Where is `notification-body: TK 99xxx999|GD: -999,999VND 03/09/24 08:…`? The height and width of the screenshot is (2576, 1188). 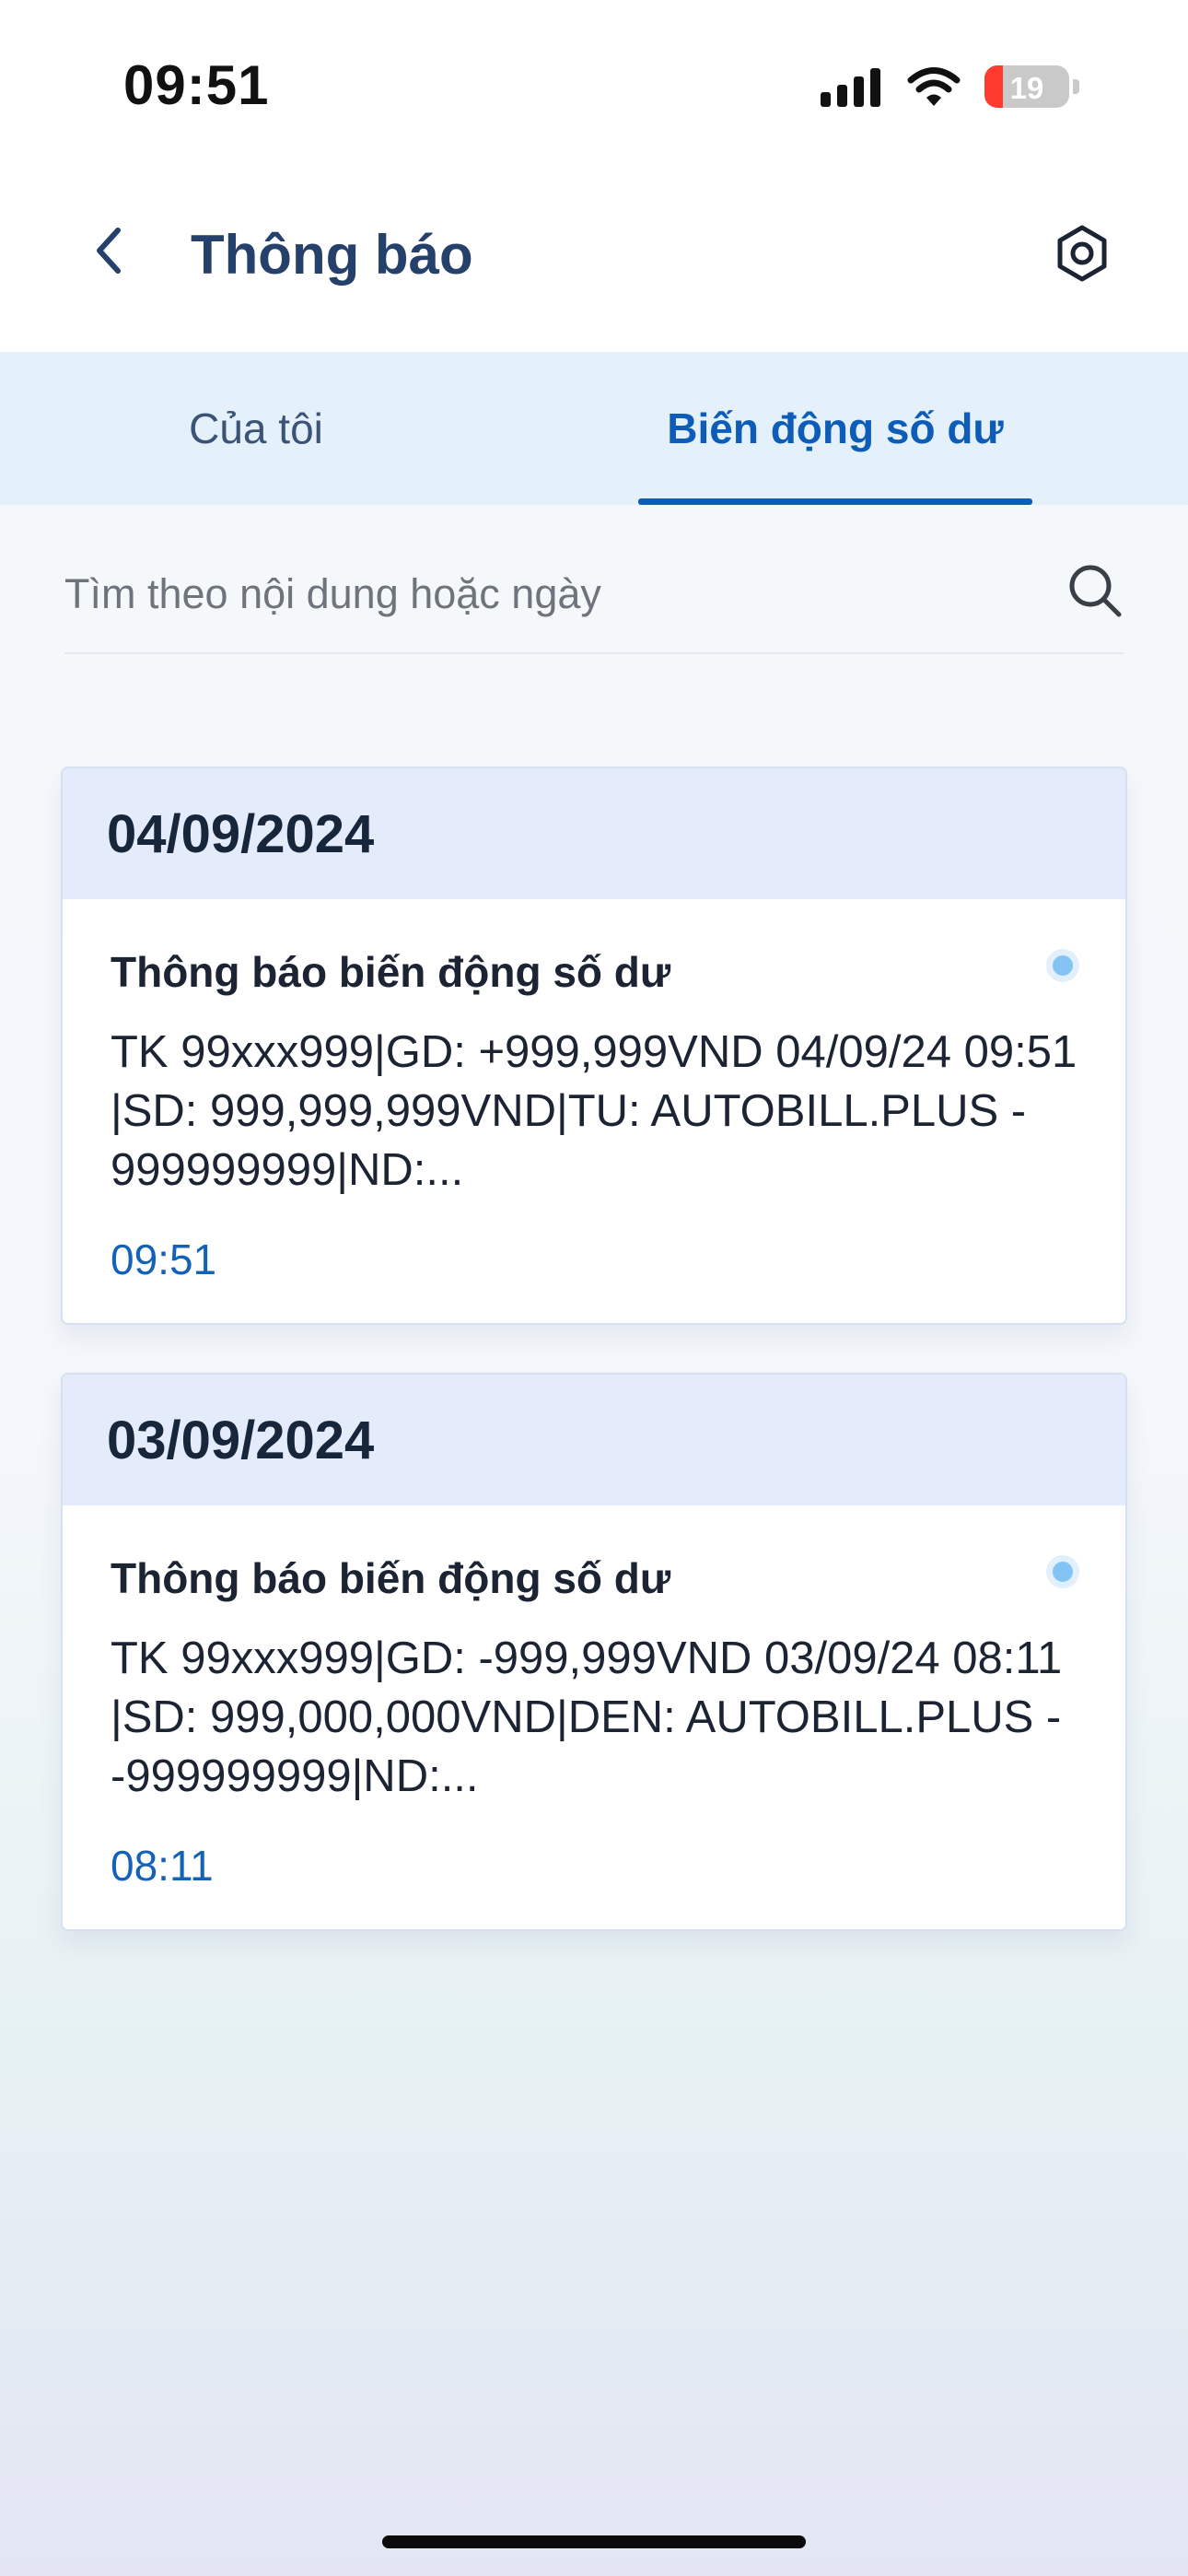
notification-body: TK 99xxx999|GD: -999,999VND 03/09/24 08:… is located at coordinates (587, 1717).